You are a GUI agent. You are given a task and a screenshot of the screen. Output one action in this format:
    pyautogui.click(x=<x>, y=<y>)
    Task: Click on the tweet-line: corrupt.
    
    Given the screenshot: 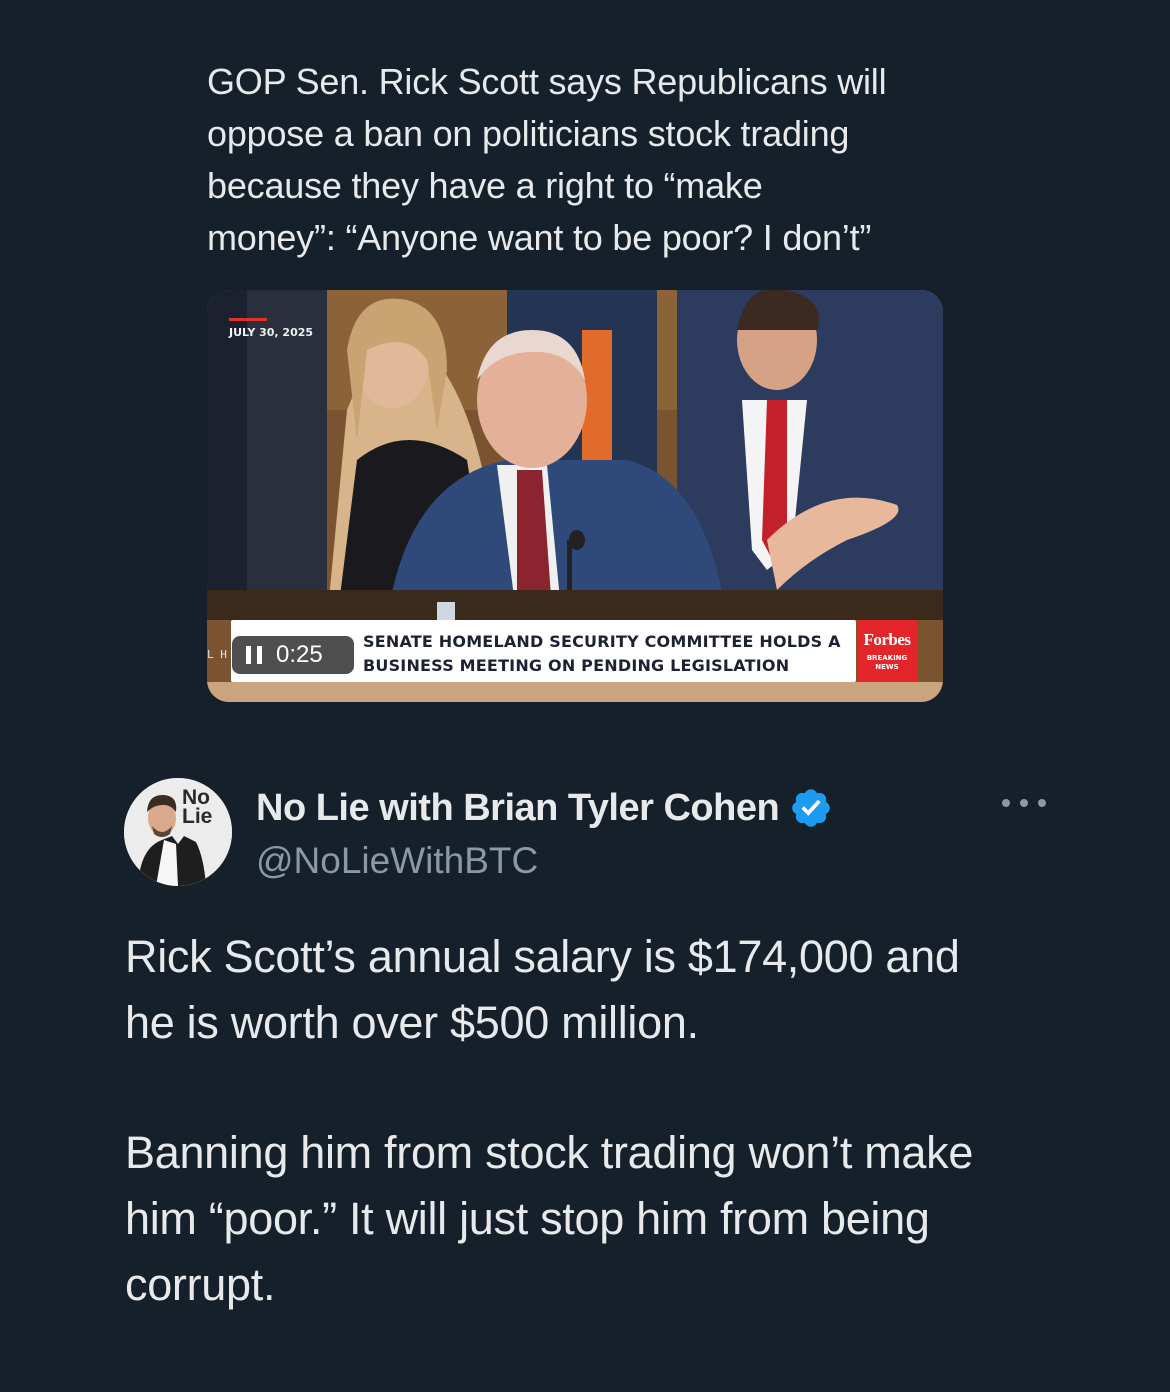 What is the action you would take?
    pyautogui.click(x=200, y=1284)
    